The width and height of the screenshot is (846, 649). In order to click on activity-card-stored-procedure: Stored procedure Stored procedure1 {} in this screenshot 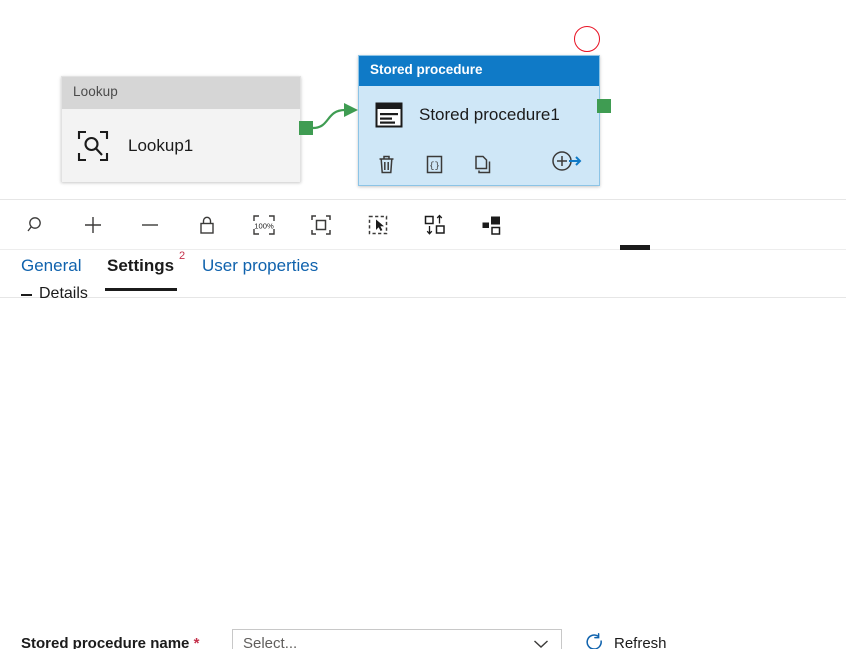, I will do `click(479, 120)`.